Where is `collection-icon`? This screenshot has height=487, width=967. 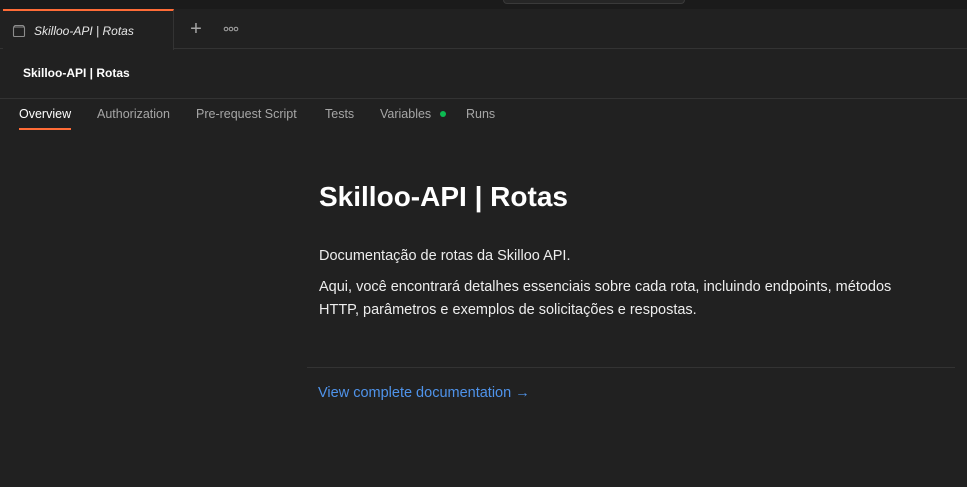 collection-icon is located at coordinates (19, 31).